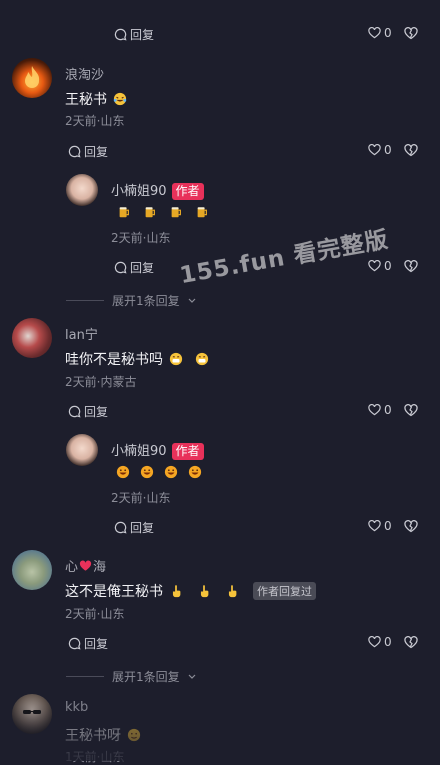 The height and width of the screenshot is (765, 440). What do you see at coordinates (95, 757) in the screenshot?
I see `comment-meta: 1天前·山东` at bounding box center [95, 757].